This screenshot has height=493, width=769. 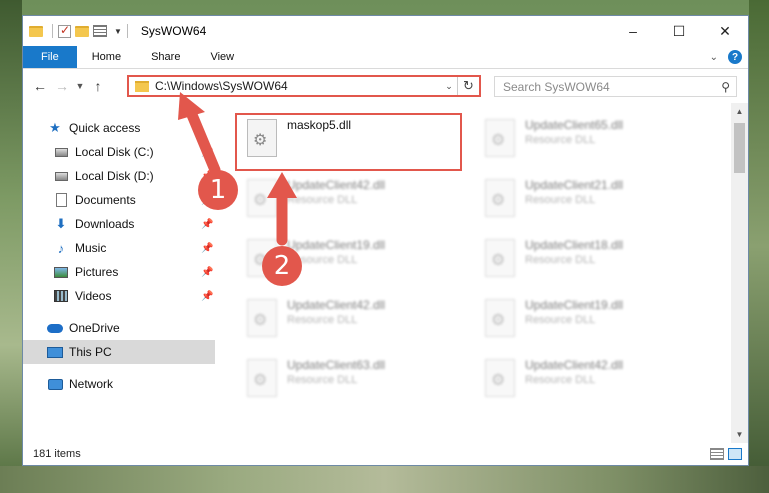 I want to click on tab-file: File, so click(x=50, y=57).